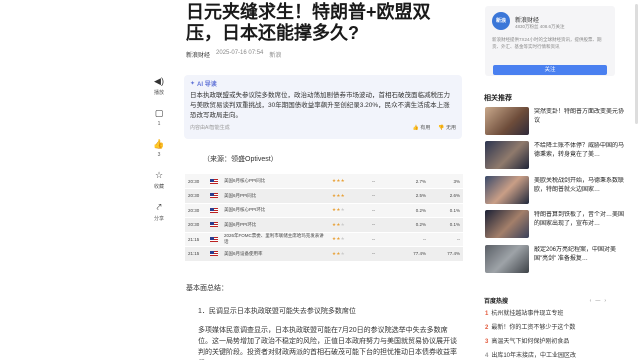 This screenshot has height=360, width=640. What do you see at coordinates (275, 239) in the screenshot?
I see `event-name: 2026年FOMC票委、里利市联储主席哈玛克发表讲话` at bounding box center [275, 239].